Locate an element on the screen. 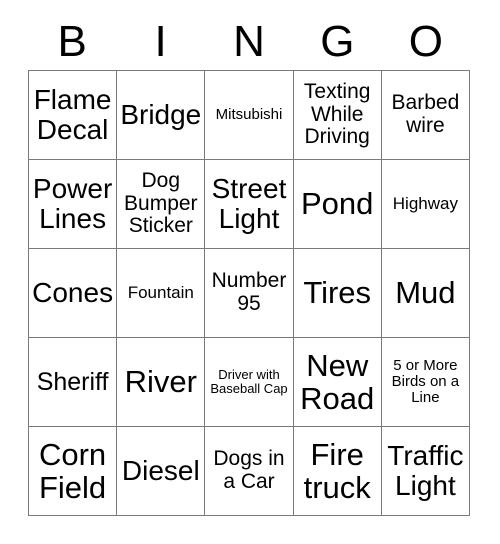  bingo-cell-label: Highway is located at coordinates (425, 203).